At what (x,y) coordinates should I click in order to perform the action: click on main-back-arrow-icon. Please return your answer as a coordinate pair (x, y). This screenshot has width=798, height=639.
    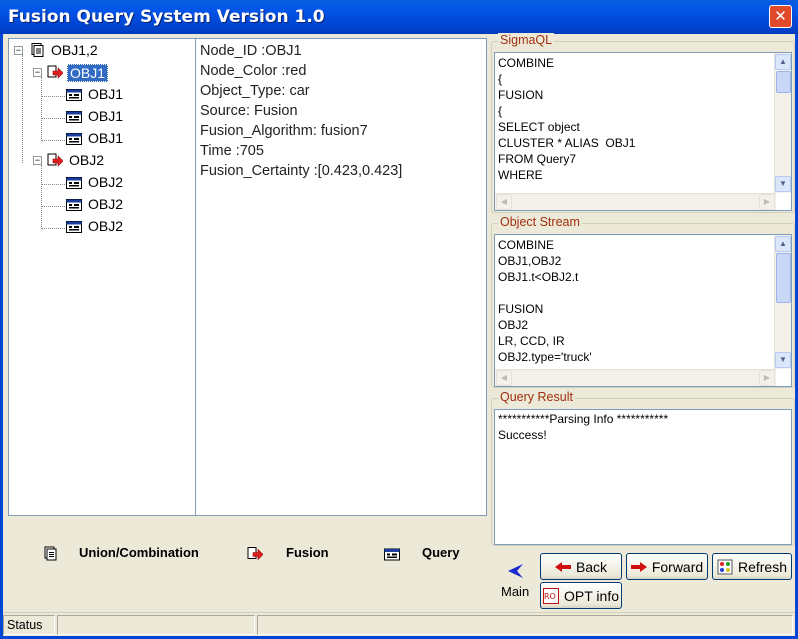
    Looking at the image, I should click on (516, 571).